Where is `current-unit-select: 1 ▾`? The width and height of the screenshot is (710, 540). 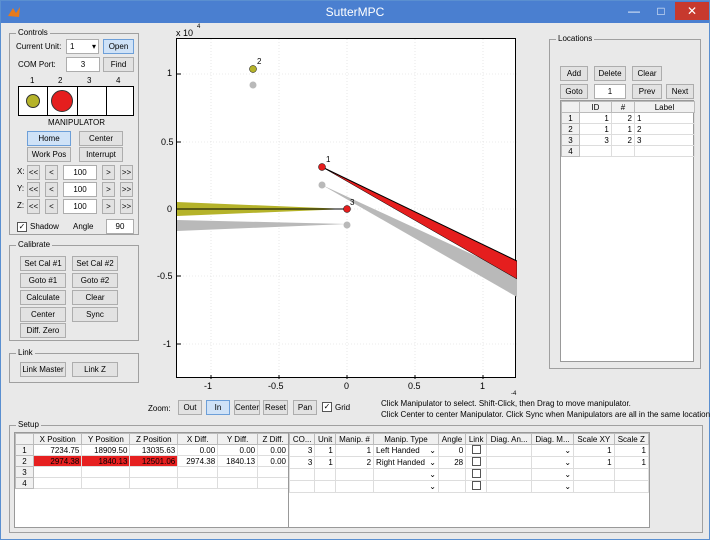
current-unit-select: 1 ▾ is located at coordinates (82, 46).